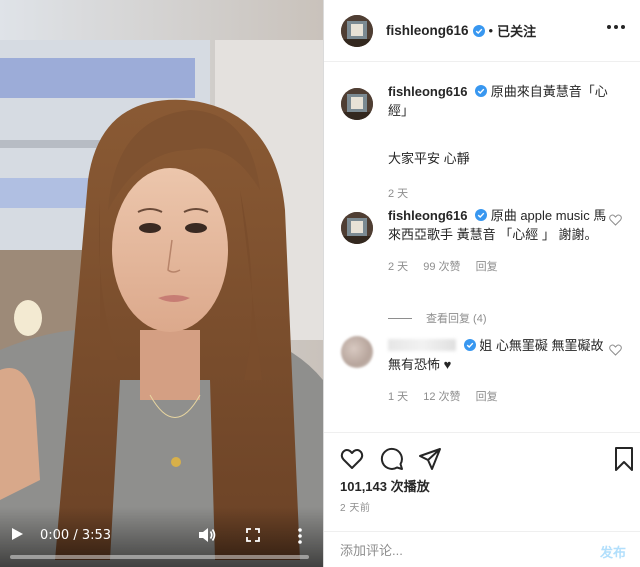  I want to click on volume-icon, so click(207, 535).